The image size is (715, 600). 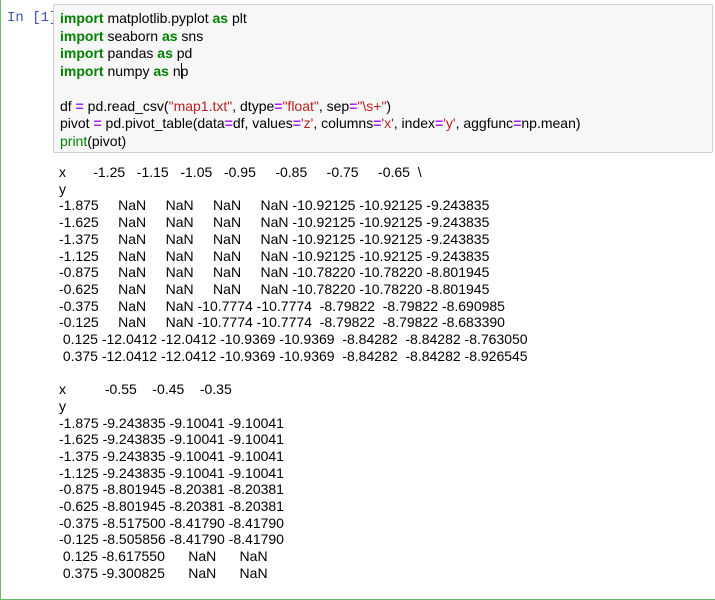 I want to click on code-token: plt, so click(x=237, y=18).